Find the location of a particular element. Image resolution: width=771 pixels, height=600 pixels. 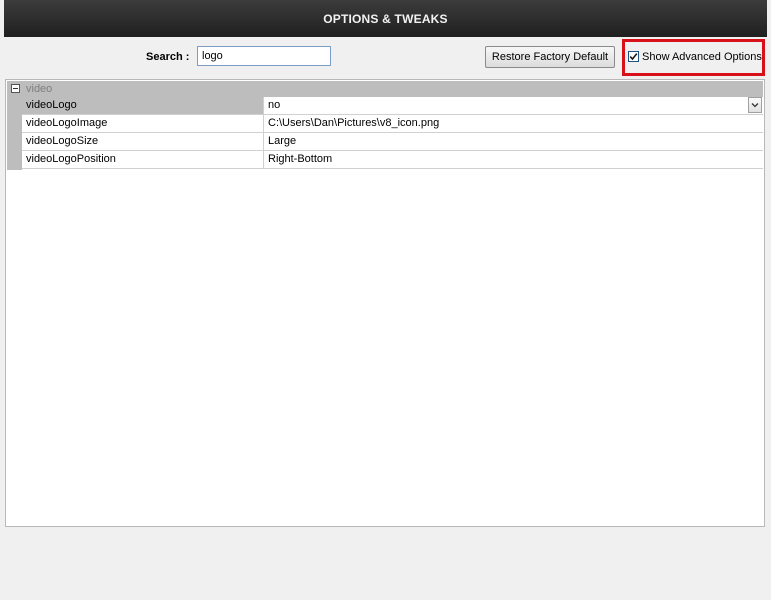

group-label: video is located at coordinates (39, 89).